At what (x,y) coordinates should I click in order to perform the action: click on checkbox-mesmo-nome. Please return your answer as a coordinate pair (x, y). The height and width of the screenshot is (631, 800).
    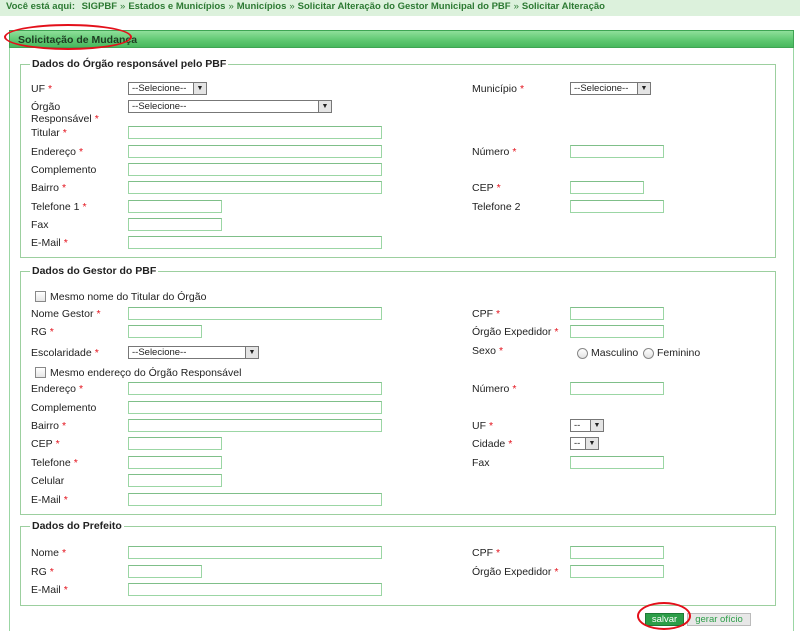
    Looking at the image, I should click on (40, 296).